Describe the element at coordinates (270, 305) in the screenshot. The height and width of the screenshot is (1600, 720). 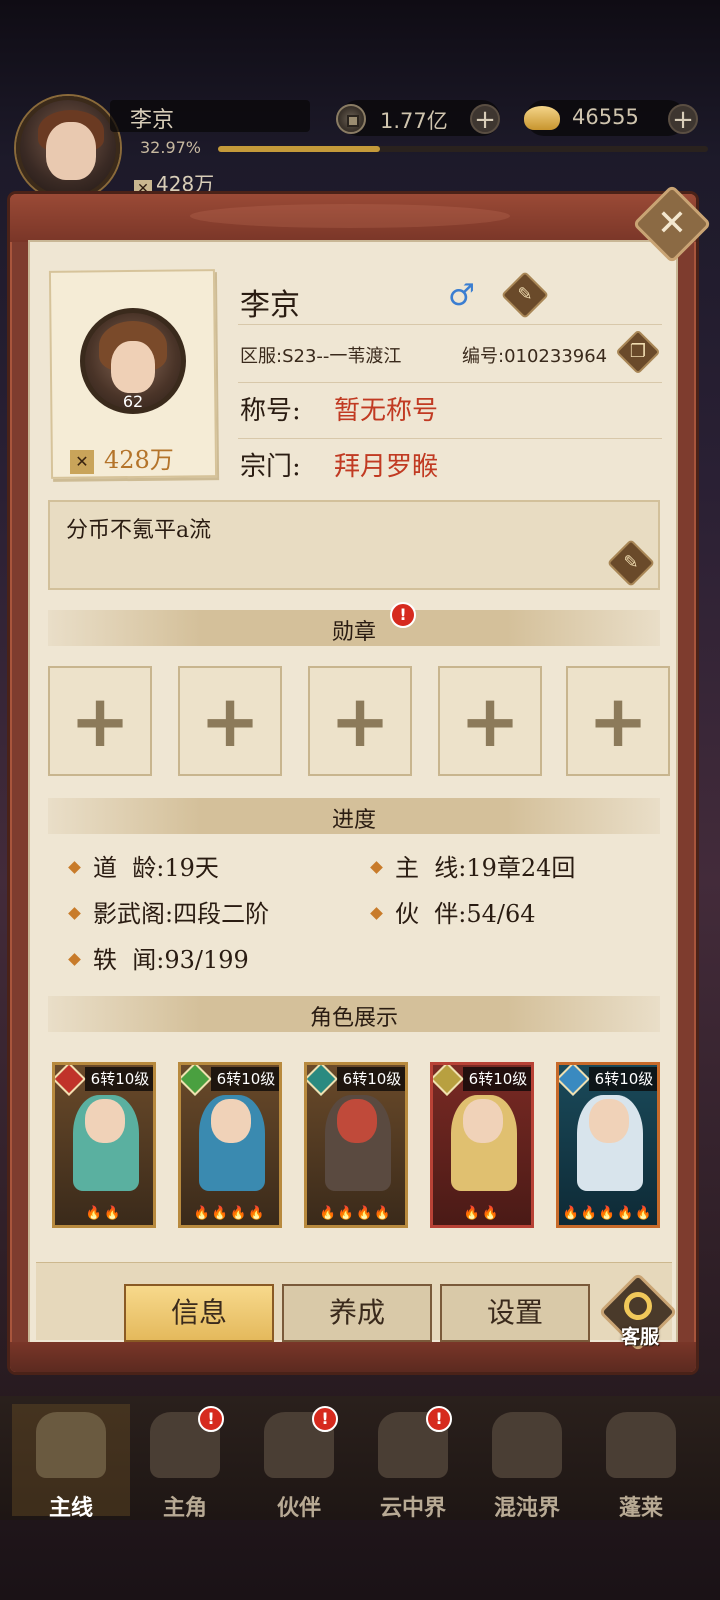
I see `profile-name: 李京` at that location.